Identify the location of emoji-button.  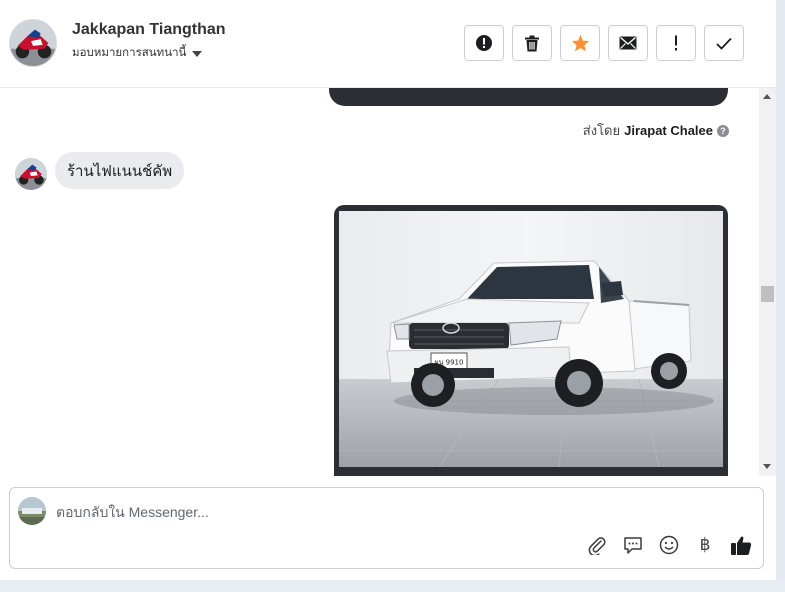
(669, 545).